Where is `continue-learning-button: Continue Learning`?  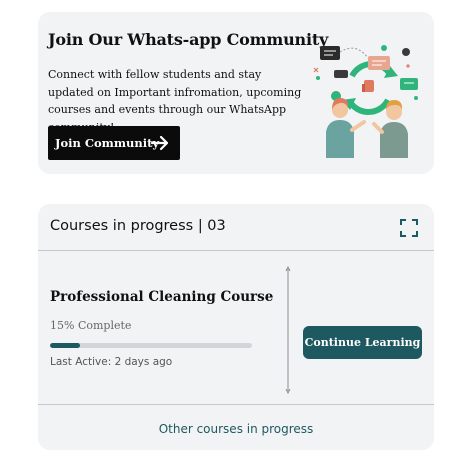 continue-learning-button: Continue Learning is located at coordinates (362, 342).